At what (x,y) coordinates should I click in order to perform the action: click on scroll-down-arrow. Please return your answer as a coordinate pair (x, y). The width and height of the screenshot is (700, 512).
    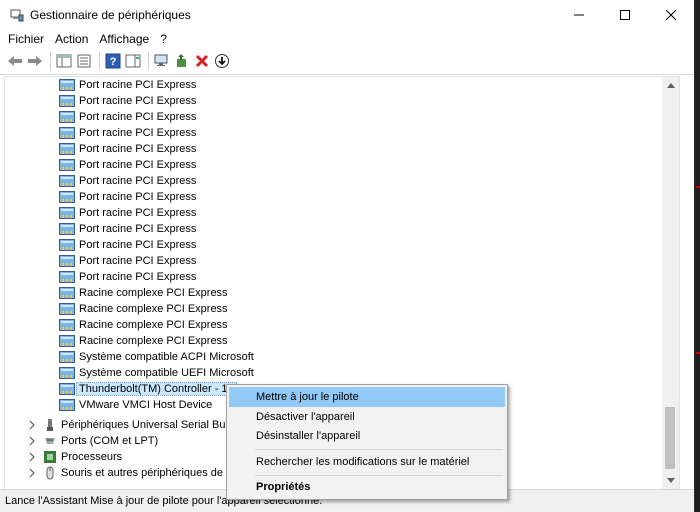
    Looking at the image, I should click on (670, 480).